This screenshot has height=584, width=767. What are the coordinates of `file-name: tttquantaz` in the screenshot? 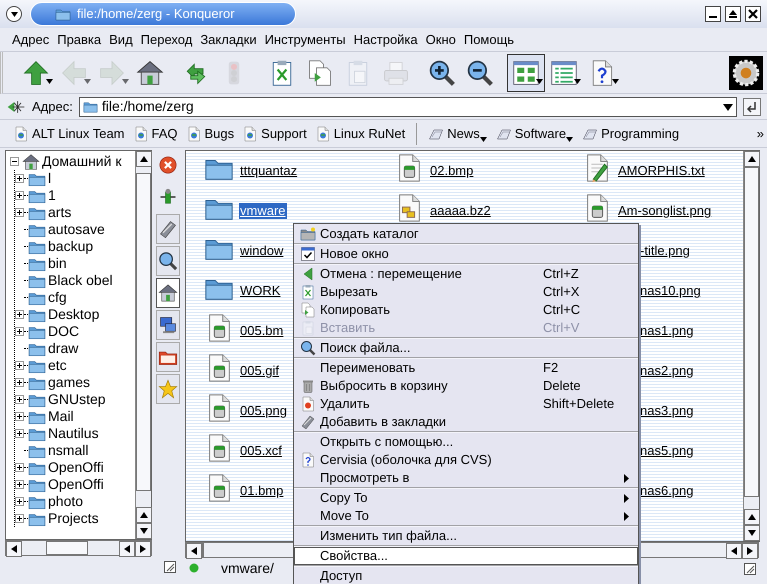 It's located at (268, 171).